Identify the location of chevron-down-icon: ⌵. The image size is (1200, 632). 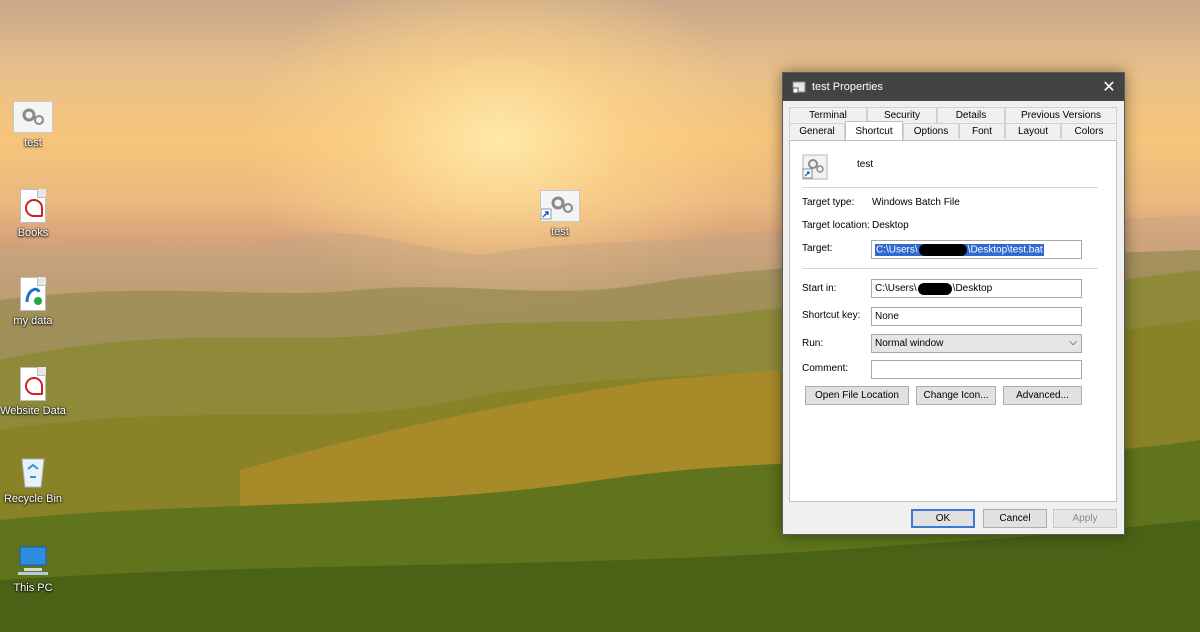
(1073, 342).